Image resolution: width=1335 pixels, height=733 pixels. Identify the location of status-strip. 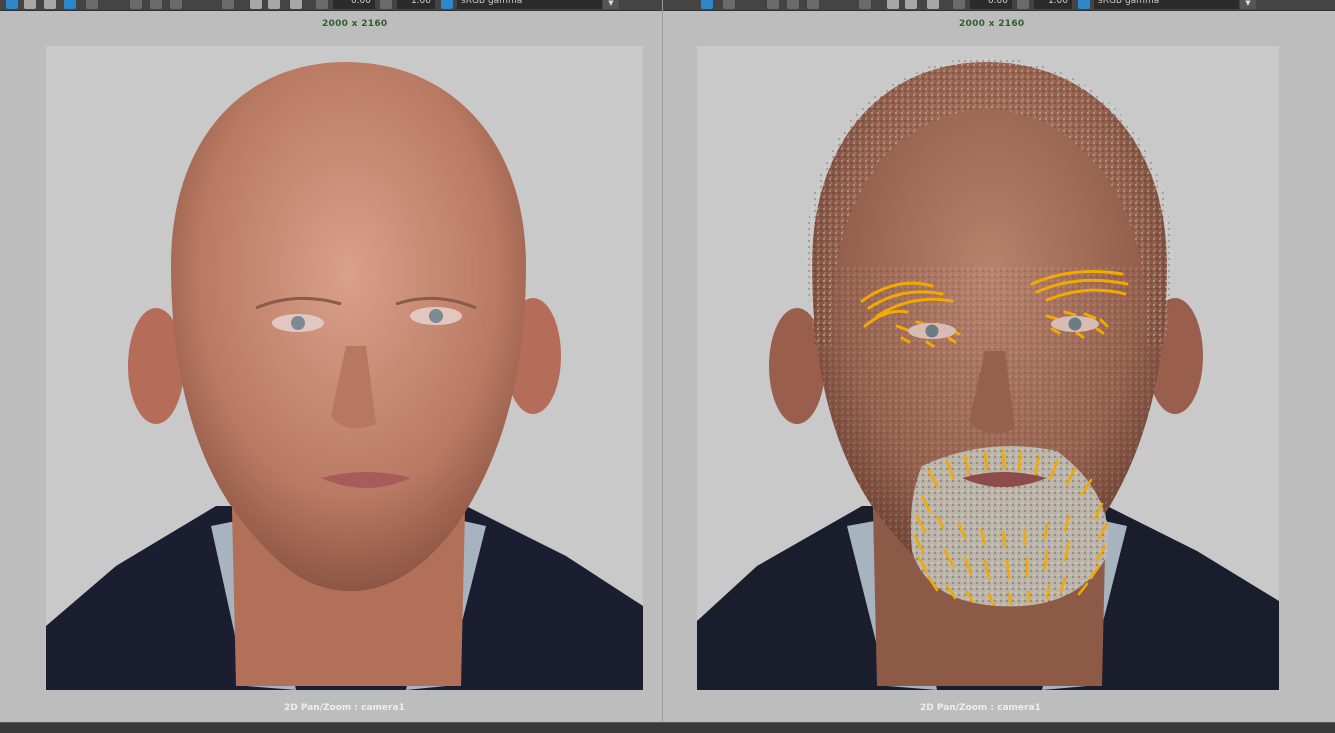
(667, 727).